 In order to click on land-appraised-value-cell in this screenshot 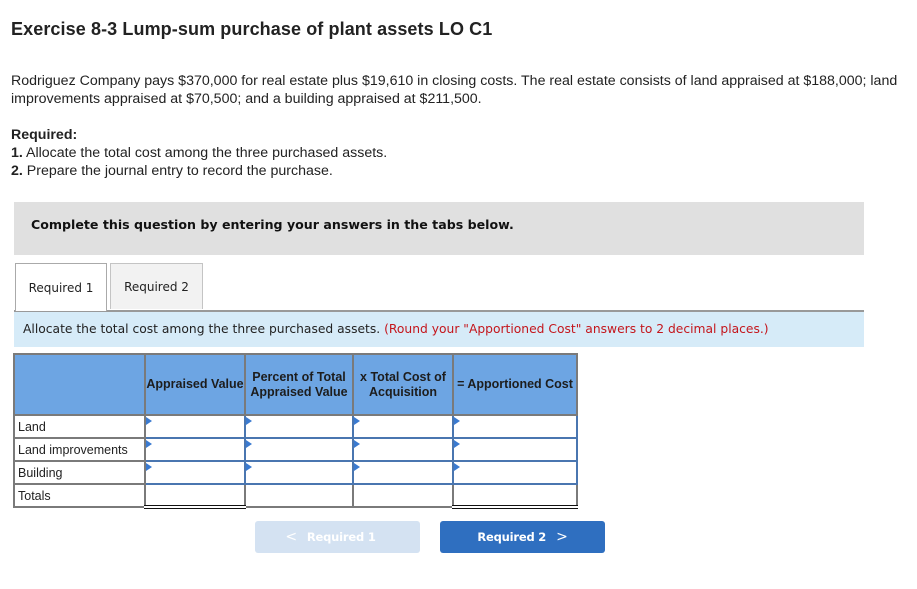, I will do `click(196, 426)`.